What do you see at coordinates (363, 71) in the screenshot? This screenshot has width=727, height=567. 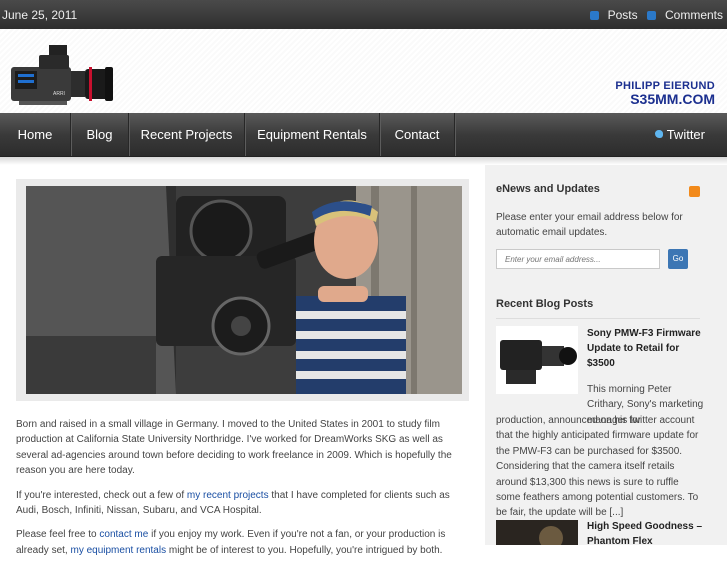 I see `site-header: ARRI PHILIPP EIERUND S35MM.COM` at bounding box center [363, 71].